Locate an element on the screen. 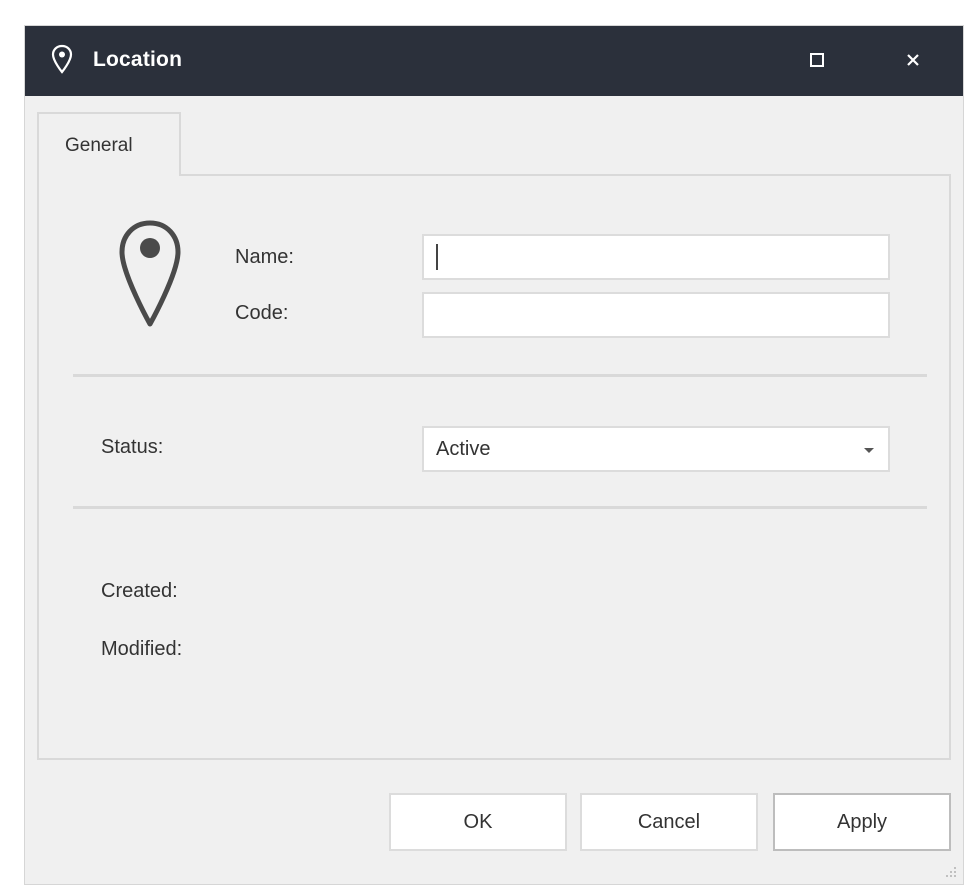 The height and width of the screenshot is (894, 972). cancel-button: Cancel is located at coordinates (669, 822).